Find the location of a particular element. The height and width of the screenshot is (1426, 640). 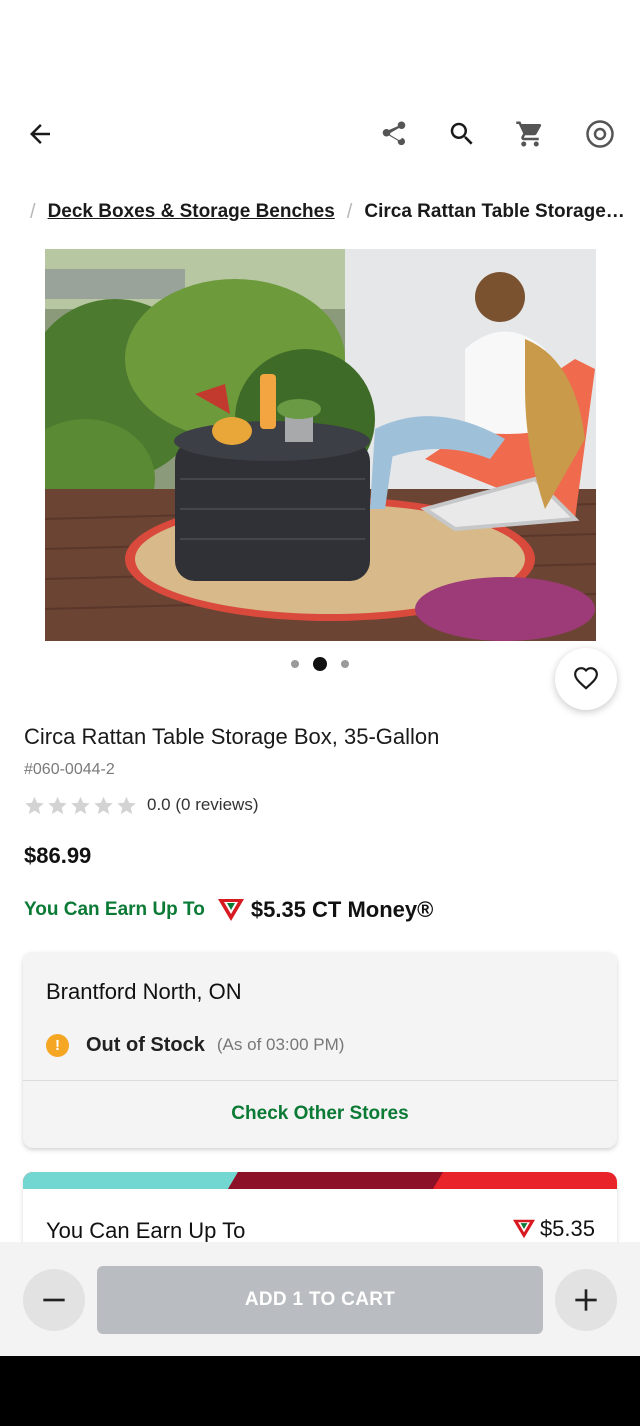

add-to-cart-button: ADD 1 TO CART is located at coordinates (320, 1300).